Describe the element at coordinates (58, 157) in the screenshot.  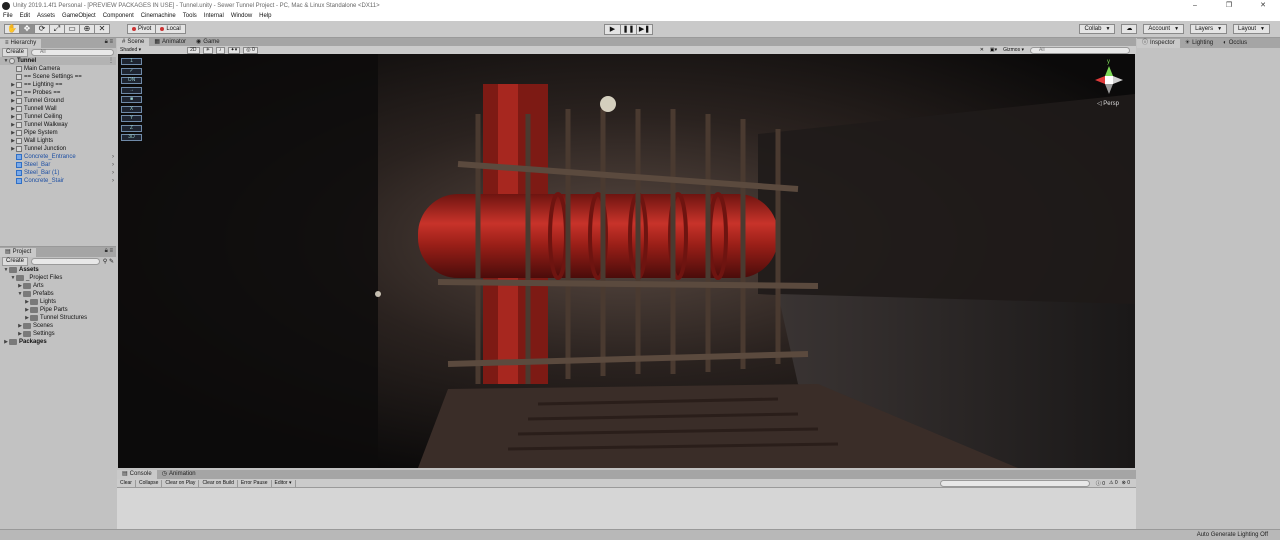
I see `hierarchy-item: Concrete_Entrance ›` at that location.